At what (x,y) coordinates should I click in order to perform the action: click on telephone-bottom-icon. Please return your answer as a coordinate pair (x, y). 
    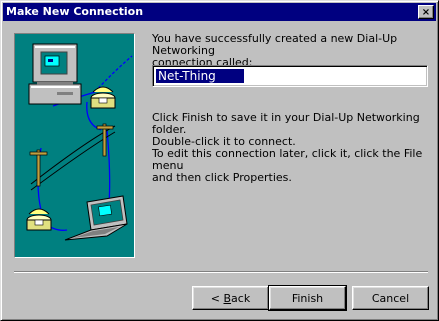
    Looking at the image, I should click on (39, 219).